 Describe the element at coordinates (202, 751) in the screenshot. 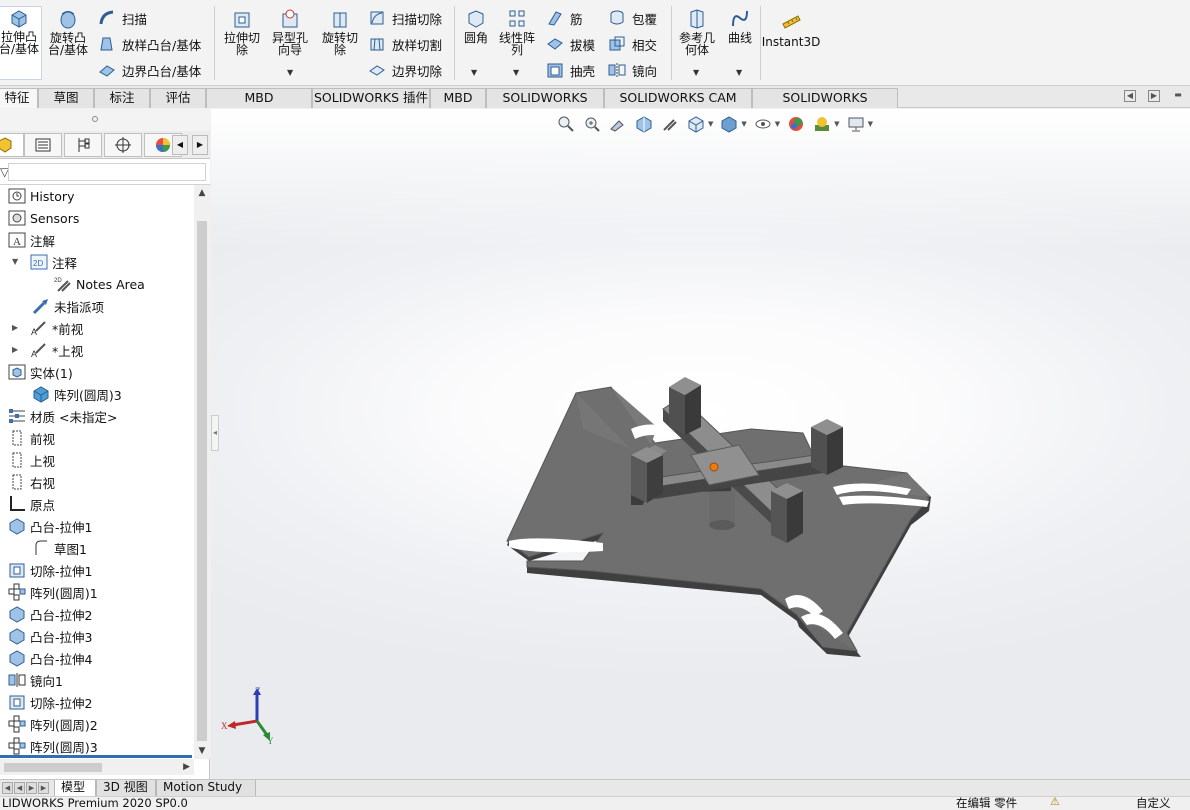

I see `scroll-down-icon: ▼` at that location.